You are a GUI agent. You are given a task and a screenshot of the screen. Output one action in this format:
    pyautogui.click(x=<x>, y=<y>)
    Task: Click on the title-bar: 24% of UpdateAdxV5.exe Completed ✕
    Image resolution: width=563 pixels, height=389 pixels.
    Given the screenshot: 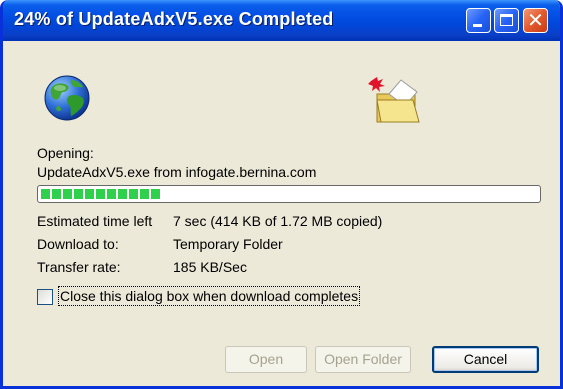 What is the action you would take?
    pyautogui.click(x=281, y=20)
    